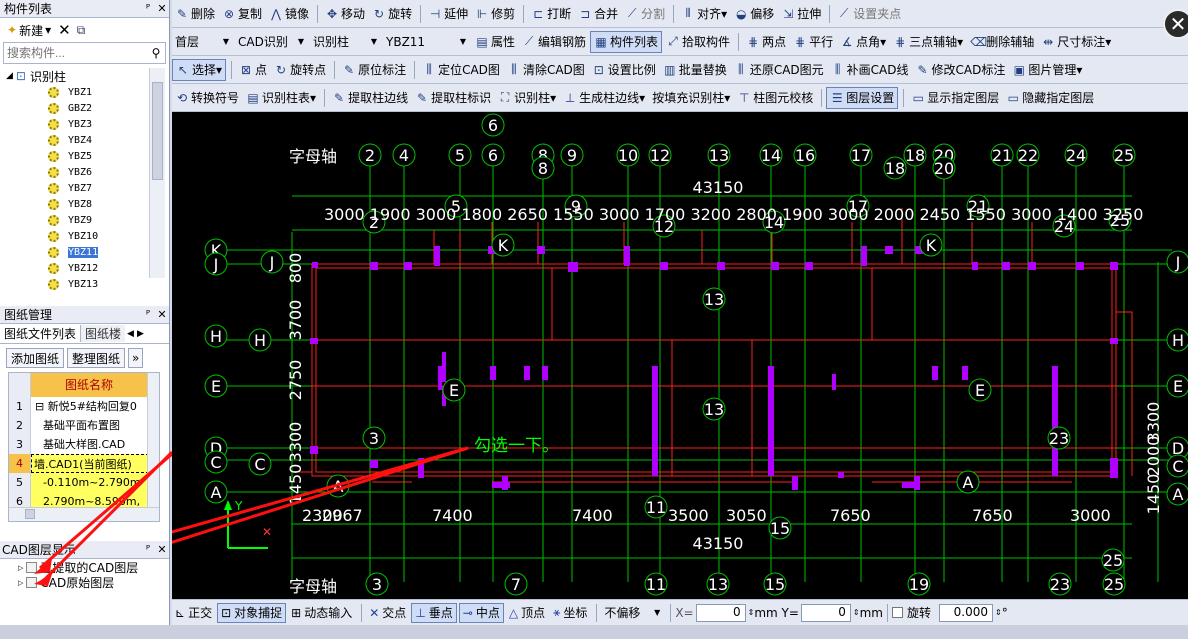  What do you see at coordinates (645, 14) in the screenshot?
I see `split-button: ⟋ 分割` at bounding box center [645, 14].